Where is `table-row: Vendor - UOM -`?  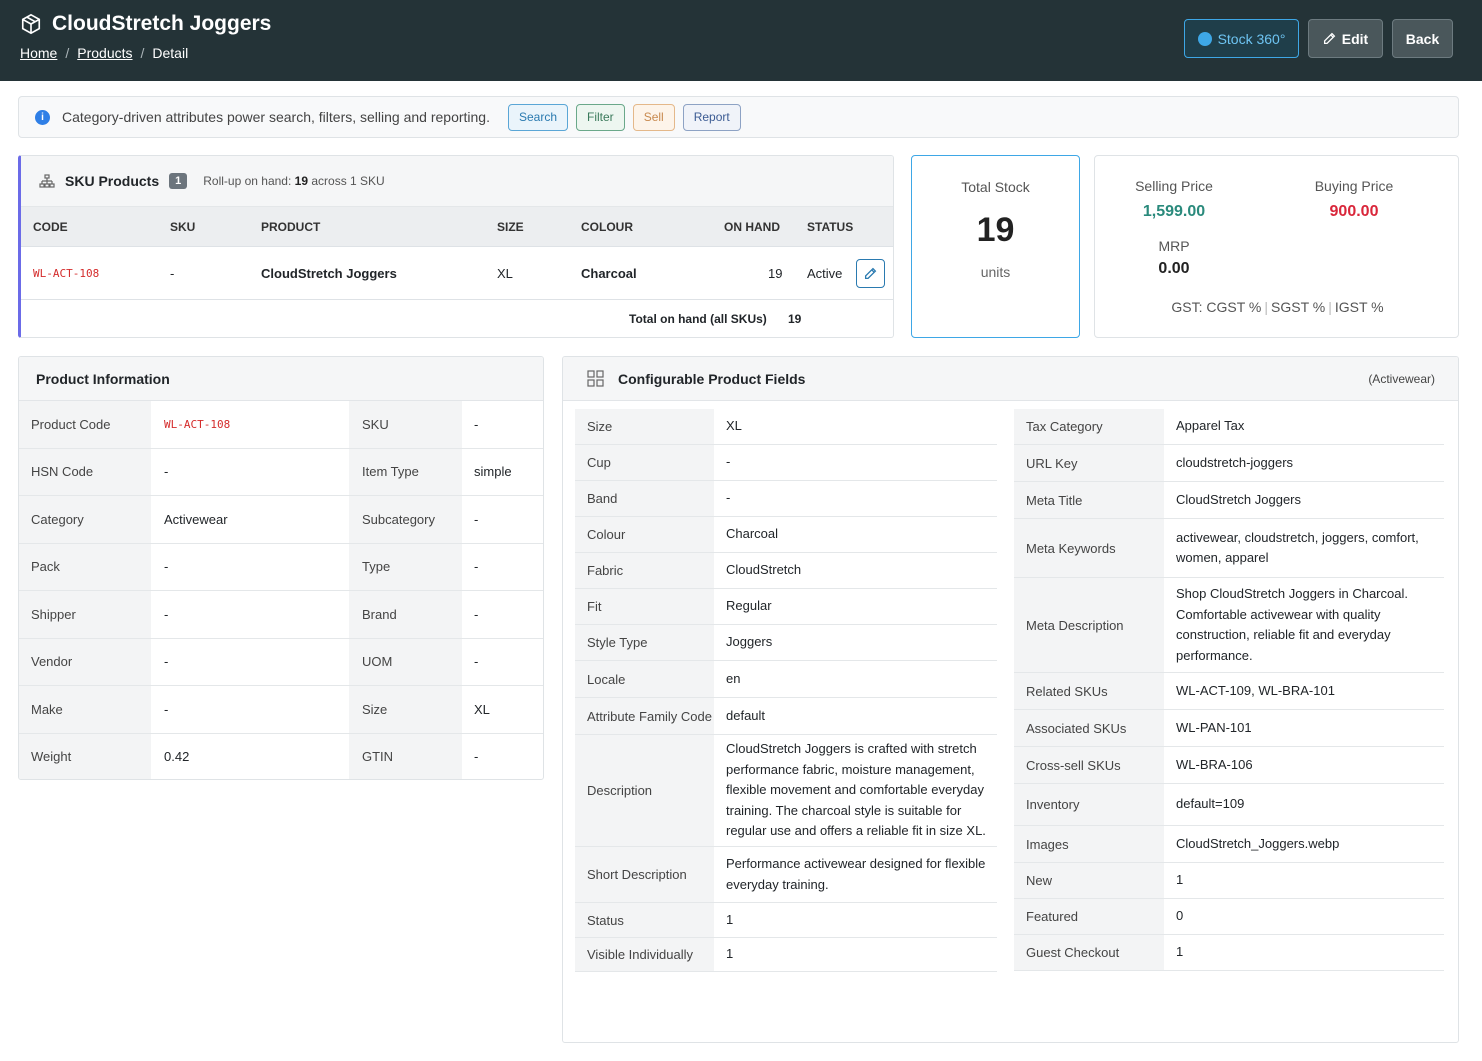 table-row: Vendor - UOM - is located at coordinates (281, 662).